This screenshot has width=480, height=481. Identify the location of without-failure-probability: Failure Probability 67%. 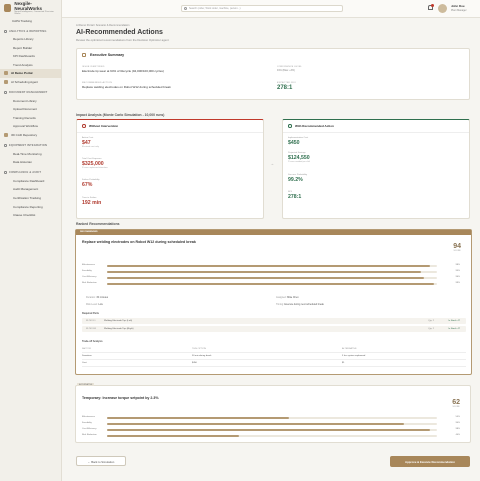
(91, 183).